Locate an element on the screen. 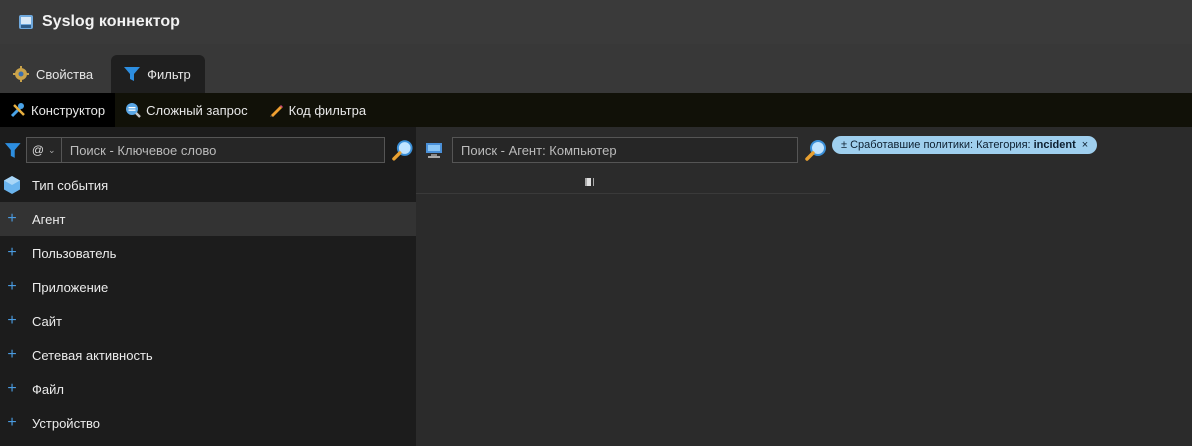 The image size is (1192, 446). keyword-search-input: Поиск - Ключевое слово is located at coordinates (222, 150).